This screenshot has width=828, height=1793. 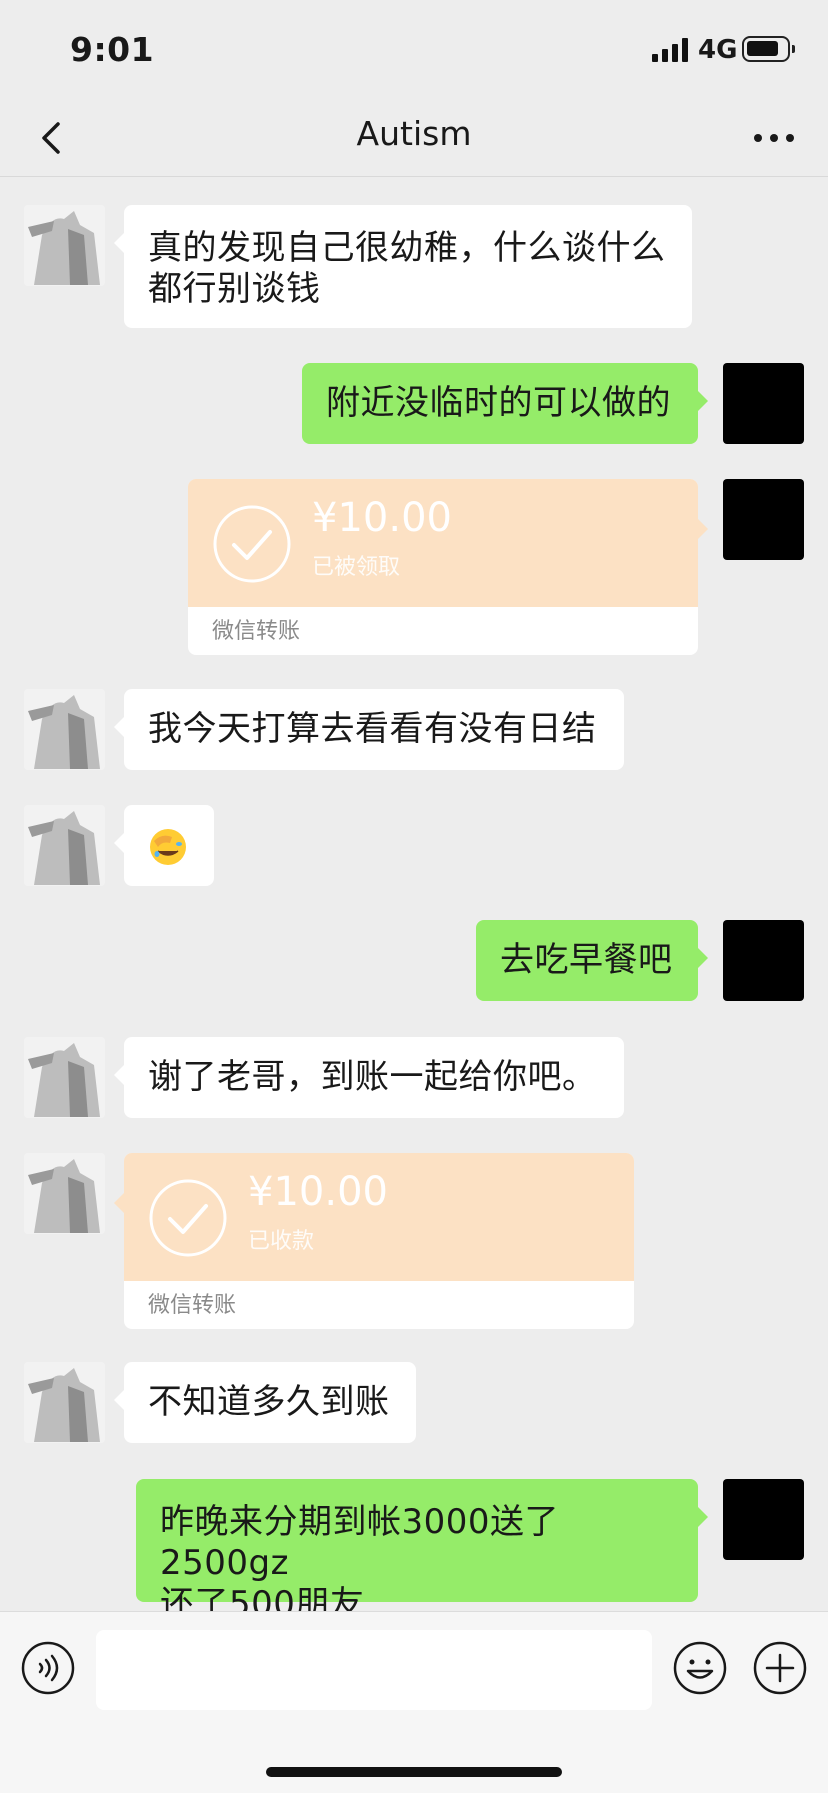 What do you see at coordinates (112, 49) in the screenshot?
I see `status-time: 9:01` at bounding box center [112, 49].